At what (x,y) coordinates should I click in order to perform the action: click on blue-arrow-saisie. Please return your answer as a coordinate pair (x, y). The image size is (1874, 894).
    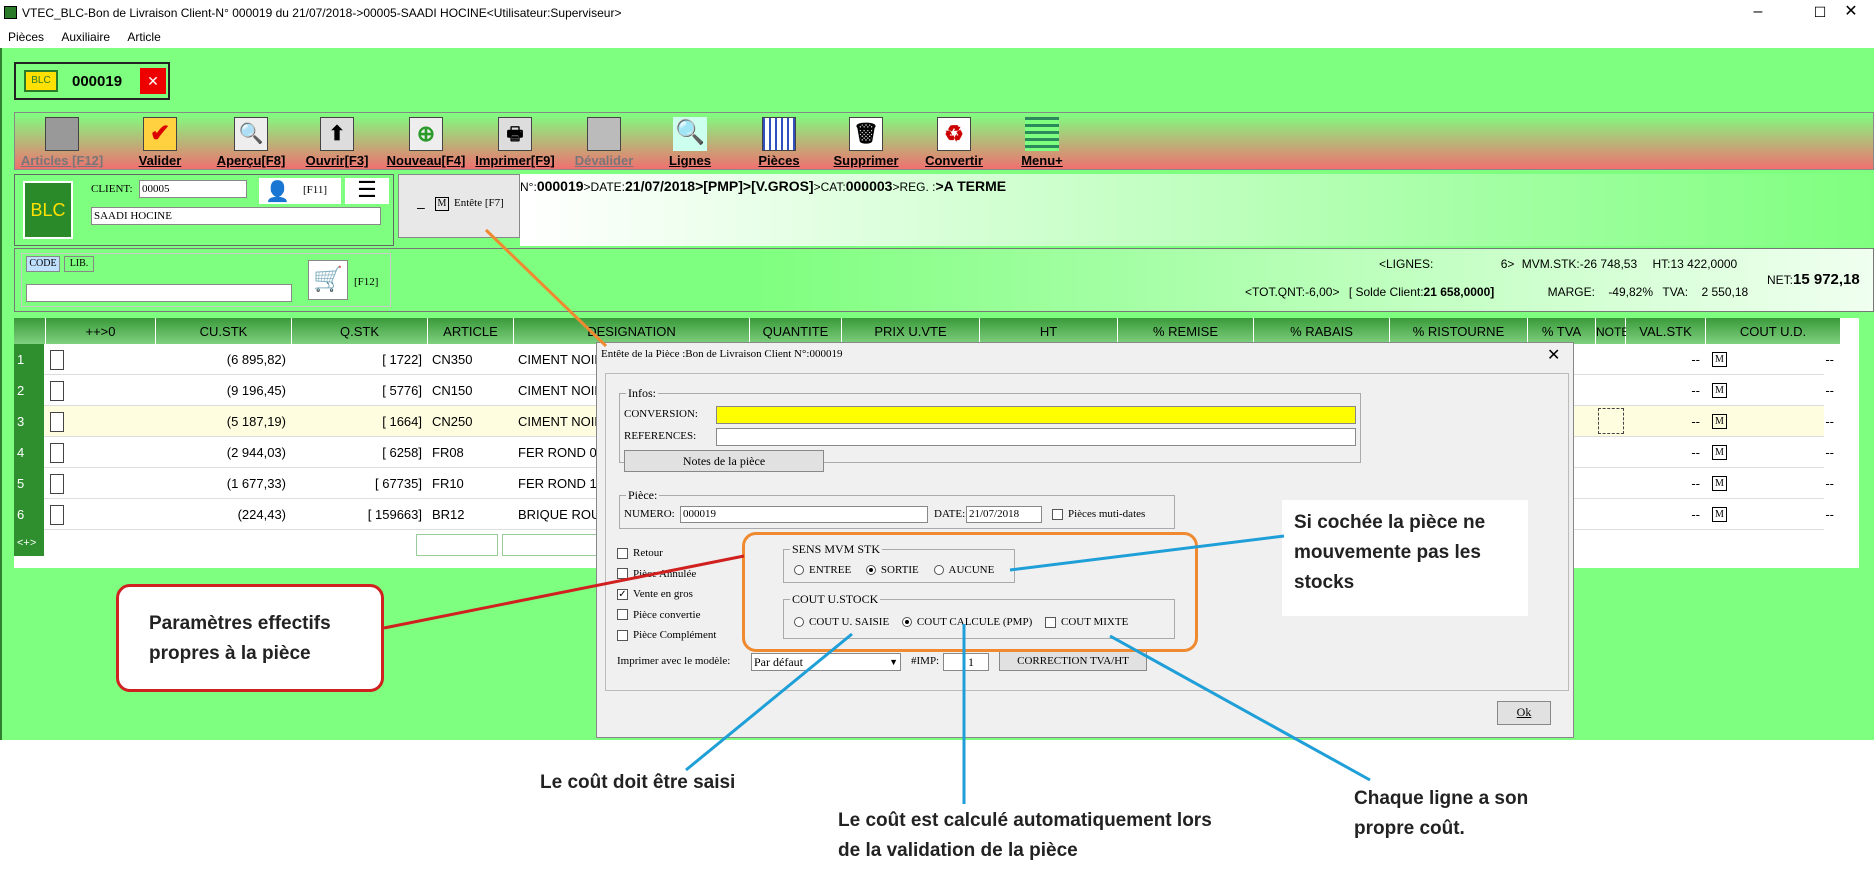
    Looking at the image, I should click on (769, 702).